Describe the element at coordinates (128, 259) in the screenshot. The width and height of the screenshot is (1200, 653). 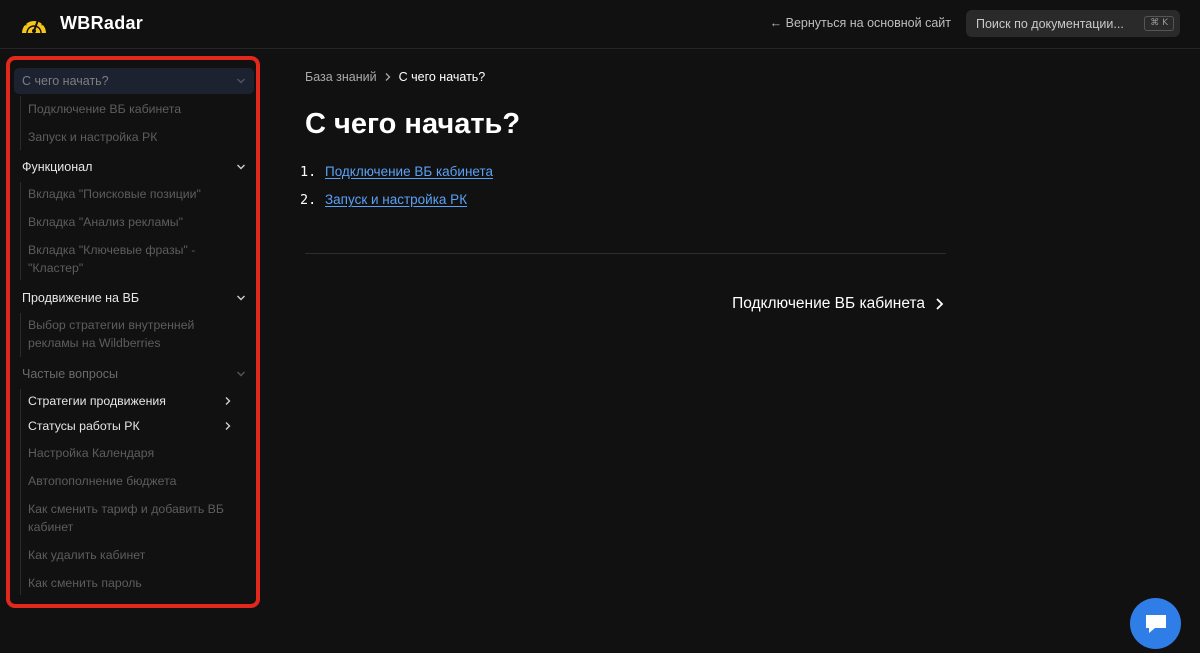
I see `sidebar-item-key-phrases: Вкладка "Ключевые фразы" - "Кластер"` at that location.